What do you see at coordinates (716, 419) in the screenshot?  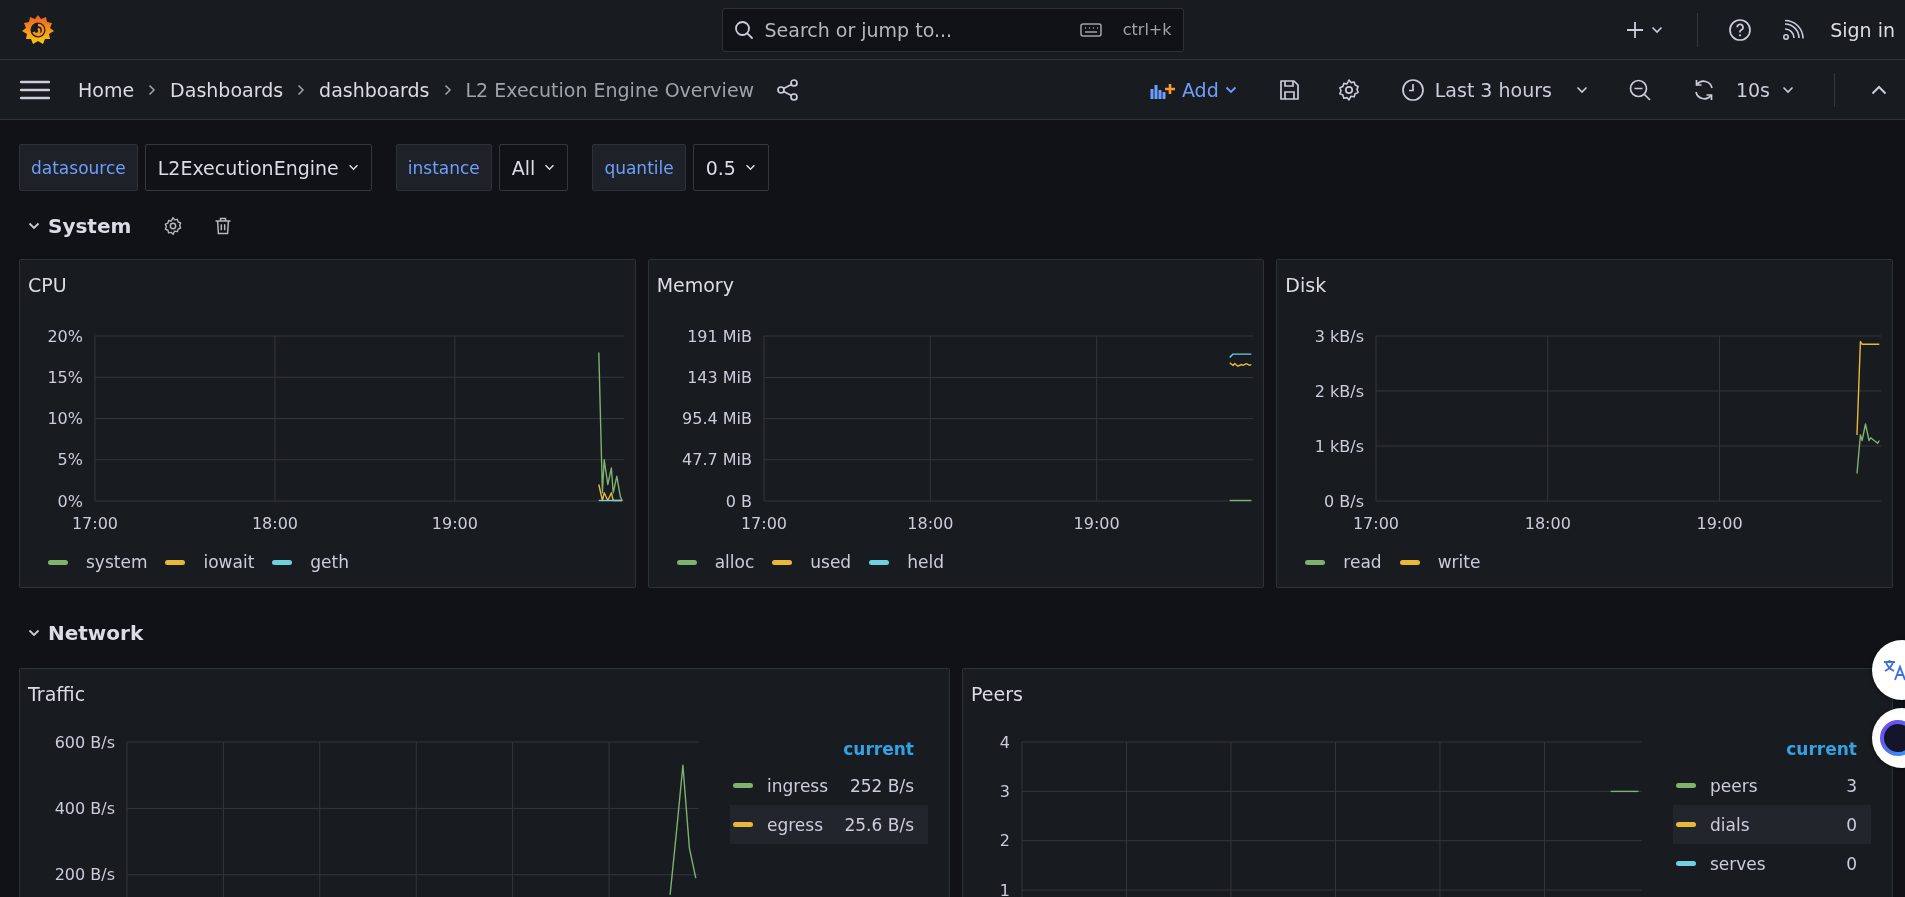 I see `axis-tick-label: 95.4 MiB` at bounding box center [716, 419].